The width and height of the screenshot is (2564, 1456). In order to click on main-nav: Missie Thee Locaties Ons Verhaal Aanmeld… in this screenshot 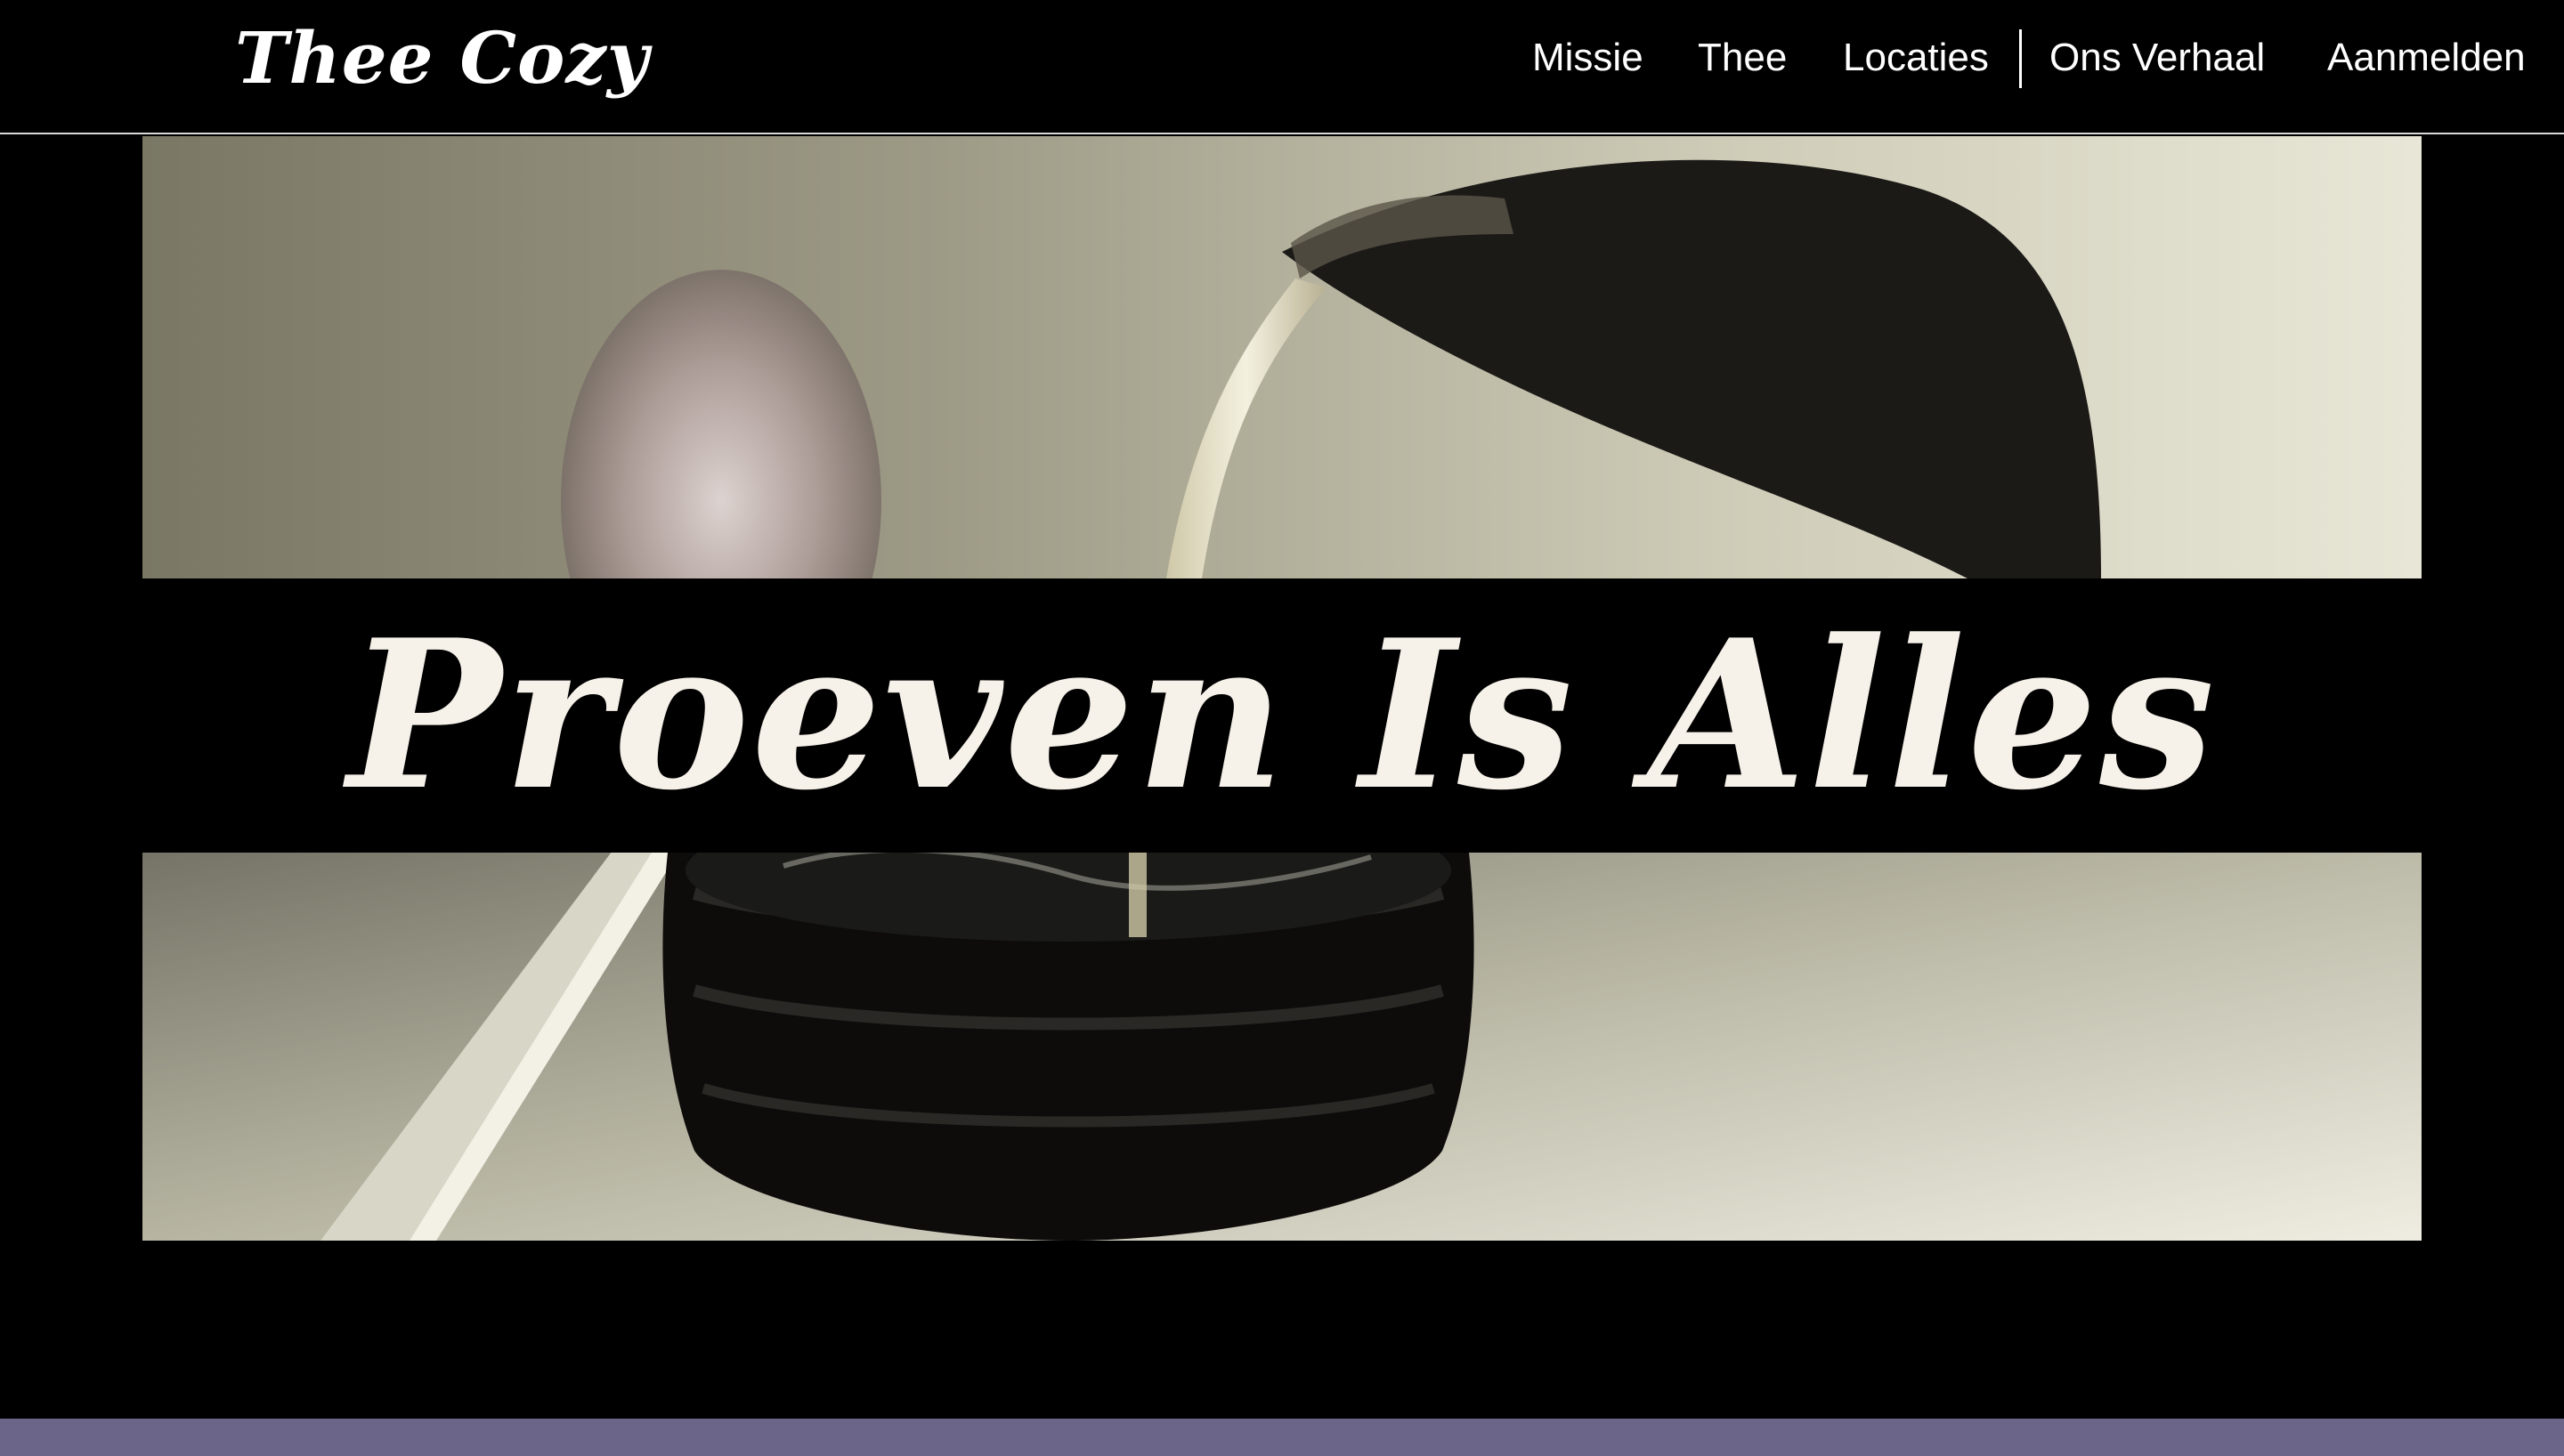, I will do `click(1282, 67)`.